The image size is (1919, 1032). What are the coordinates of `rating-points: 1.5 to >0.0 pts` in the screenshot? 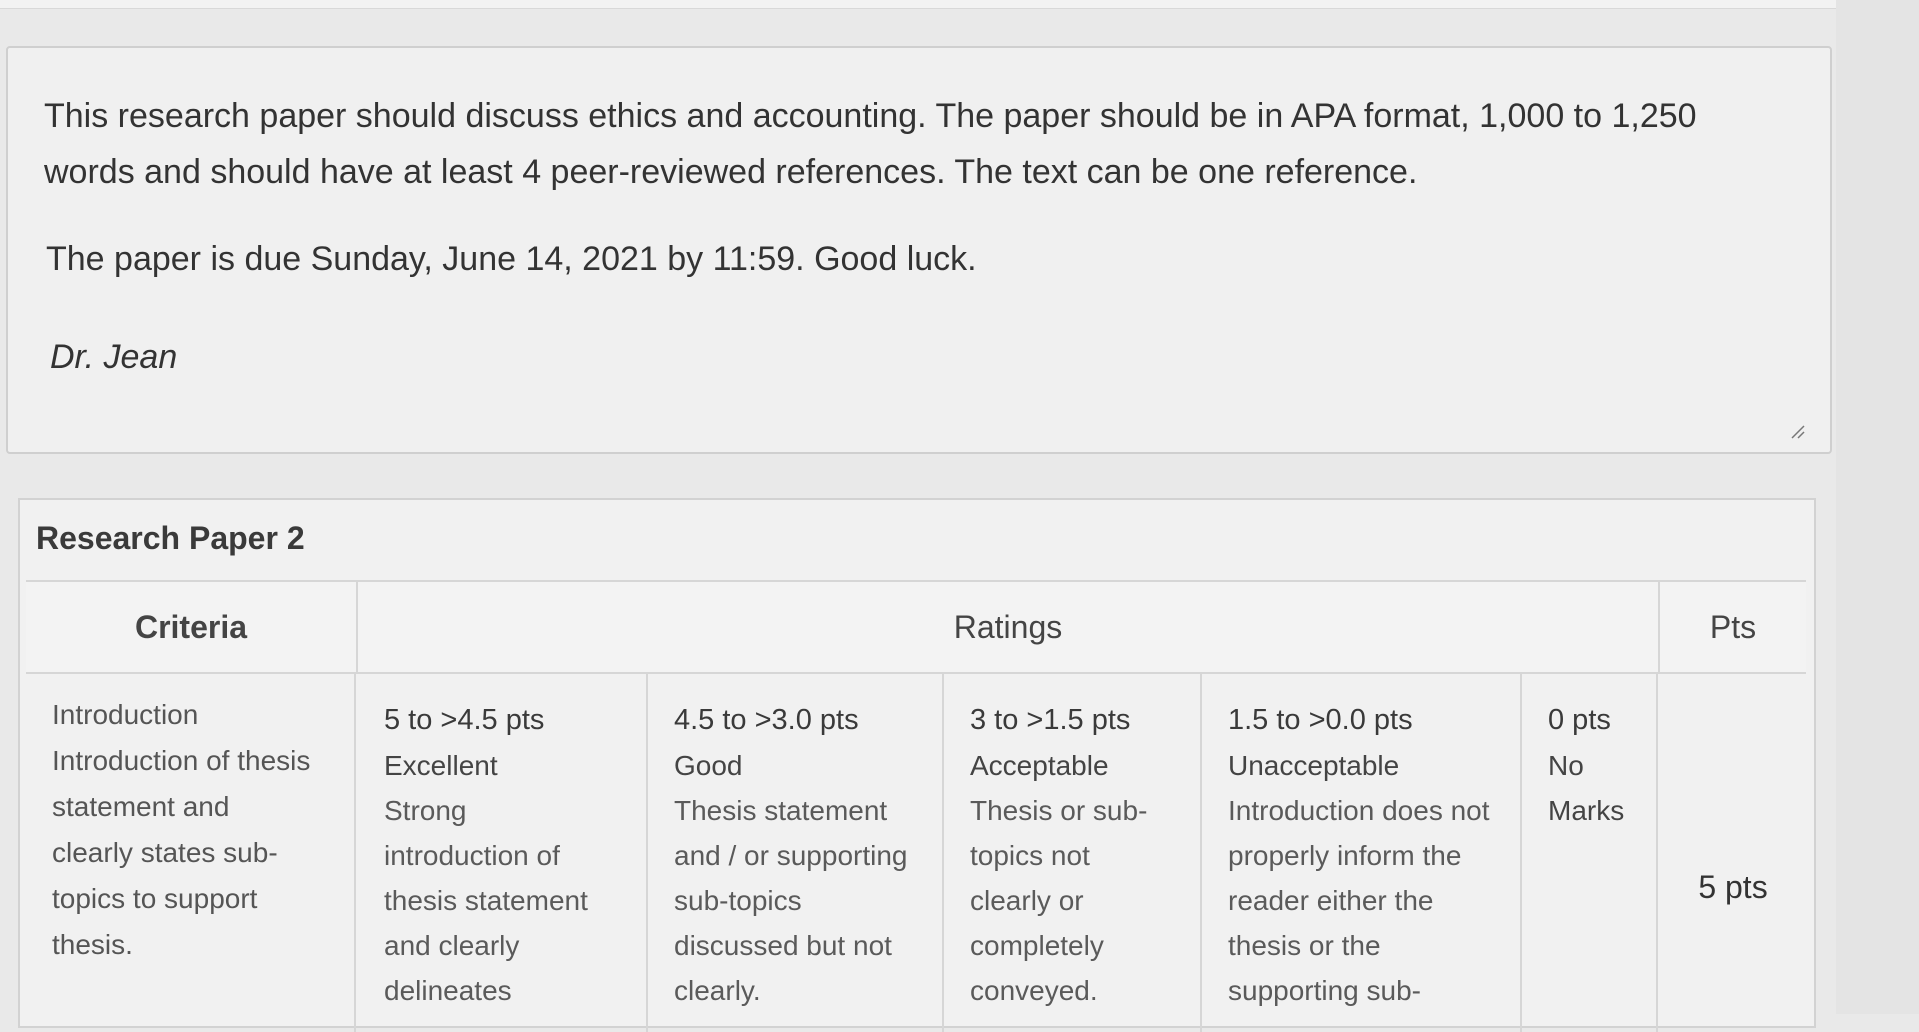 It's located at (1320, 720).